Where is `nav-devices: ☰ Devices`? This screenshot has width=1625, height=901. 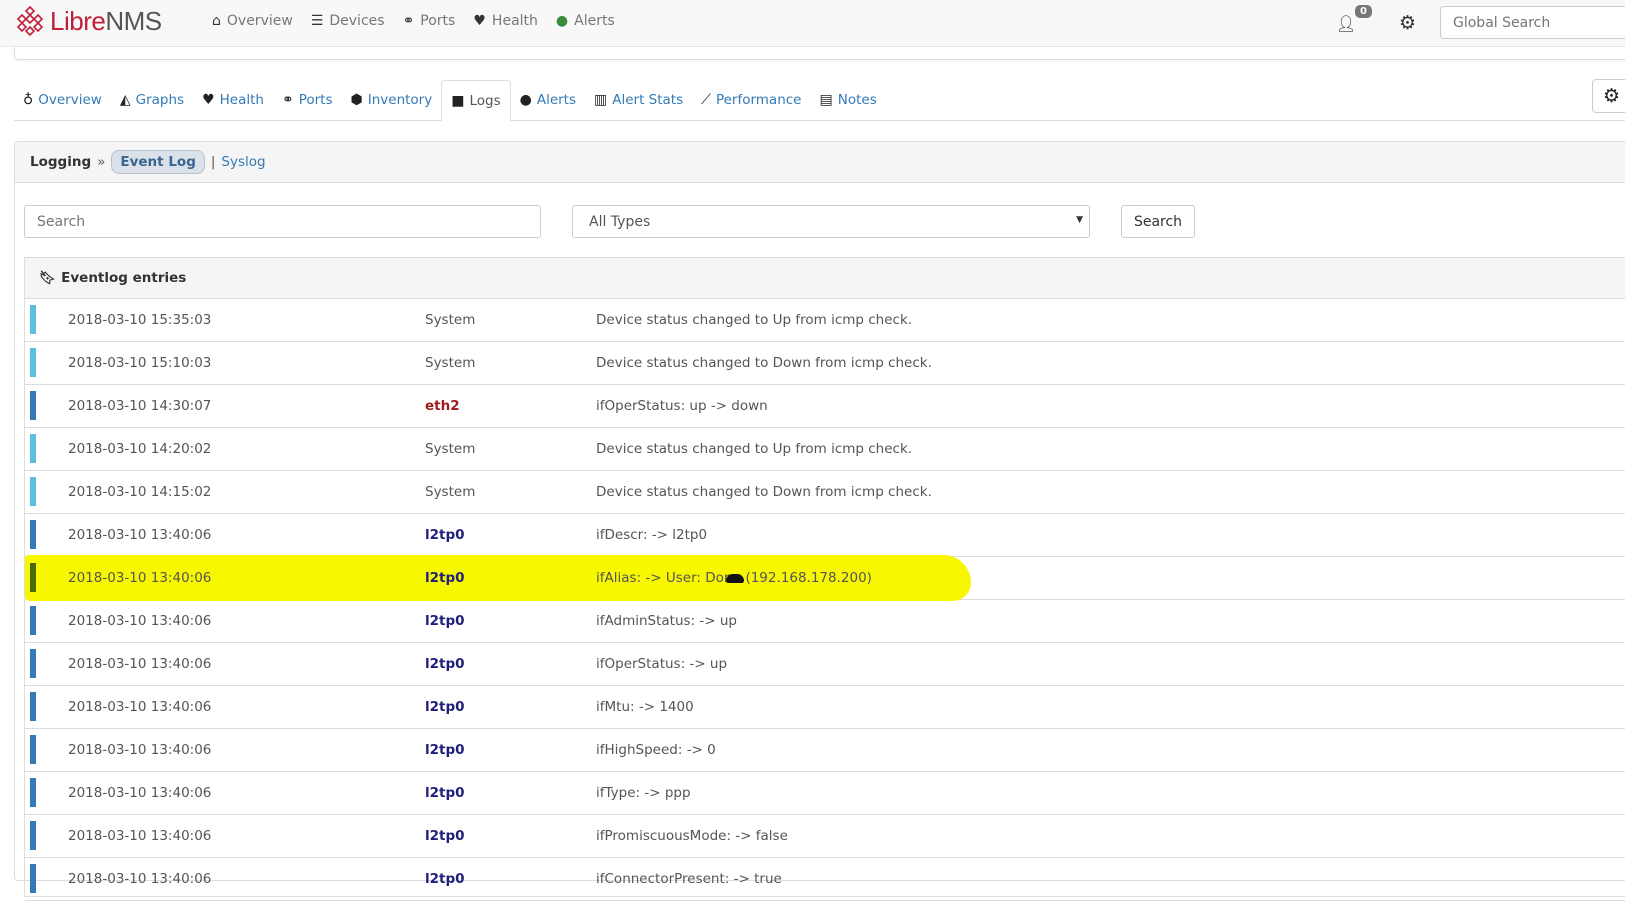
nav-devices: ☰ Devices is located at coordinates (348, 21).